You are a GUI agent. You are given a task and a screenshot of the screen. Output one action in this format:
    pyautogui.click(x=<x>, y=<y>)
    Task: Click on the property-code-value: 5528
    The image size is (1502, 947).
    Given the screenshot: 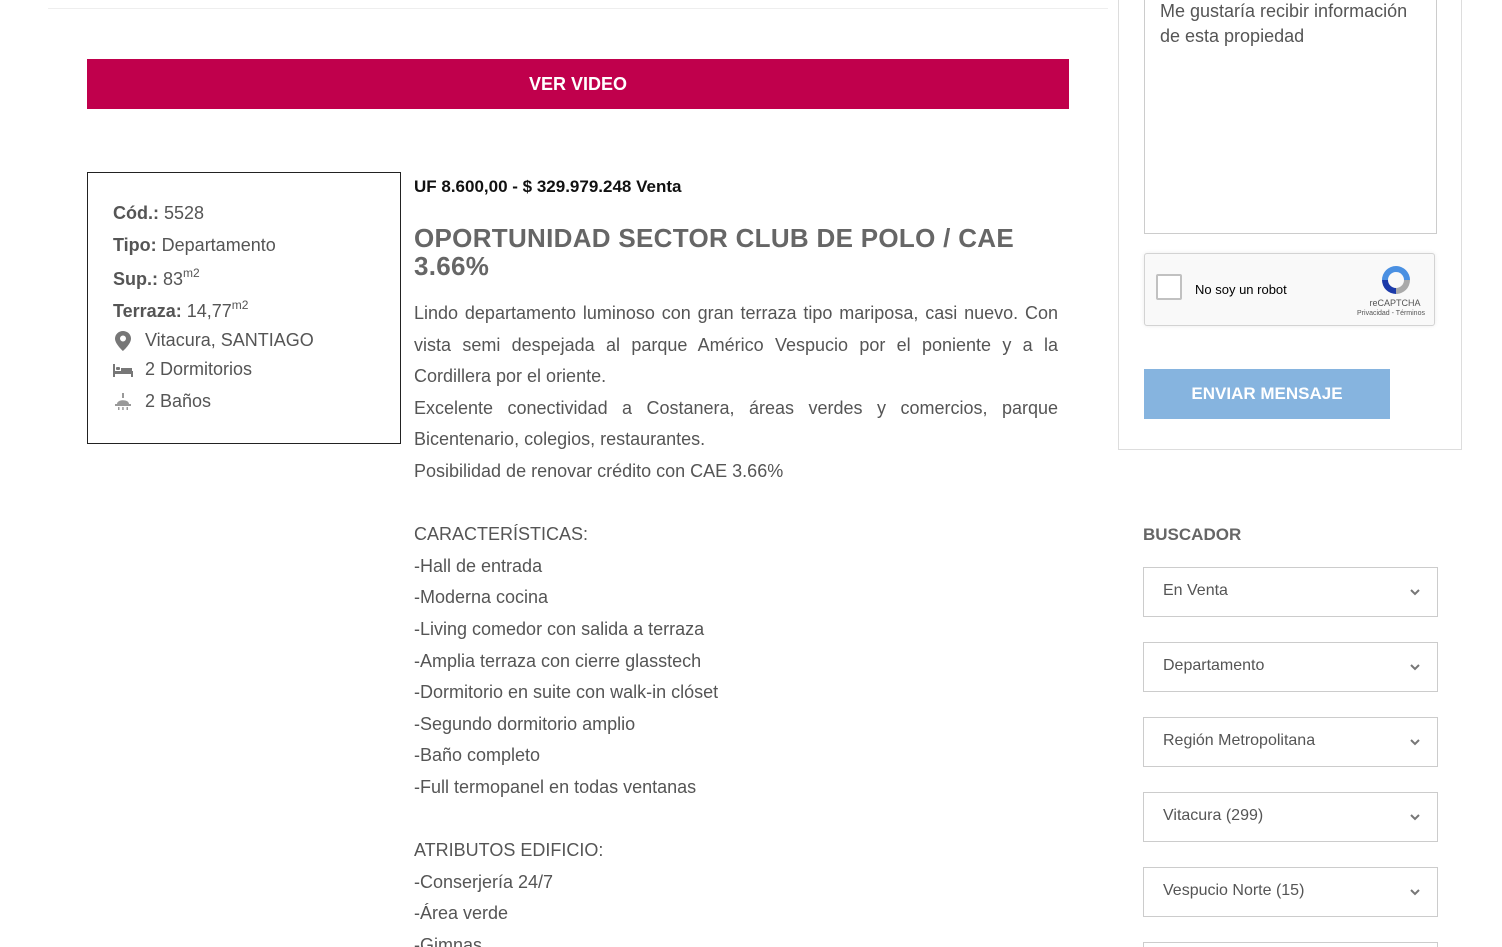 What is the action you would take?
    pyautogui.click(x=181, y=213)
    